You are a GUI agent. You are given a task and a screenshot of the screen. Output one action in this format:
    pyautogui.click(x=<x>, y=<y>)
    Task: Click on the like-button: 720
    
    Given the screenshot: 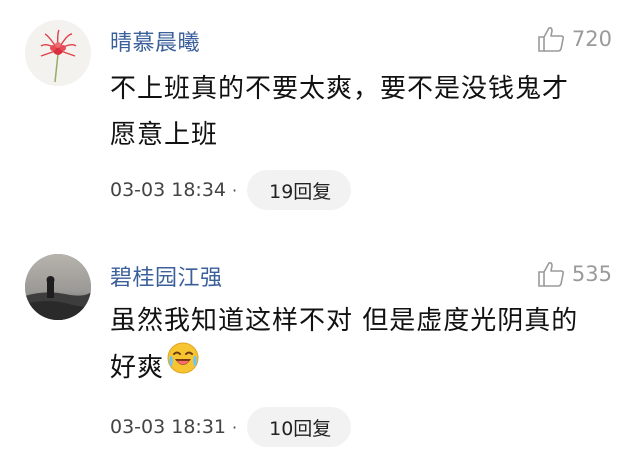 What is the action you would take?
    pyautogui.click(x=574, y=39)
    